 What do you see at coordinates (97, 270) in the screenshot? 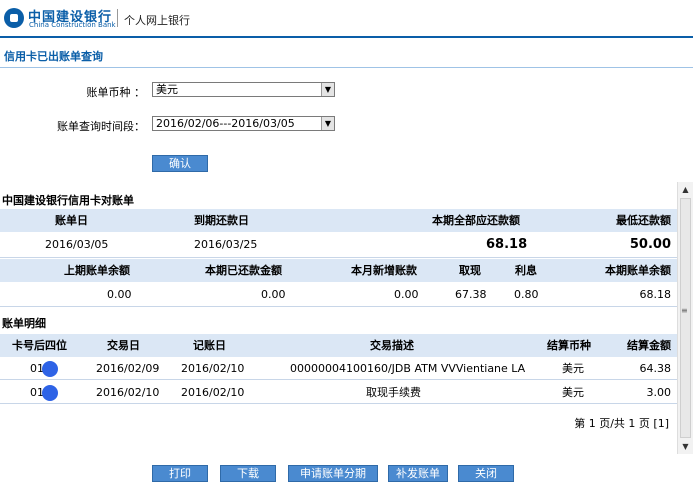
I see `header-prev-balance: 上期账单余额` at bounding box center [97, 270].